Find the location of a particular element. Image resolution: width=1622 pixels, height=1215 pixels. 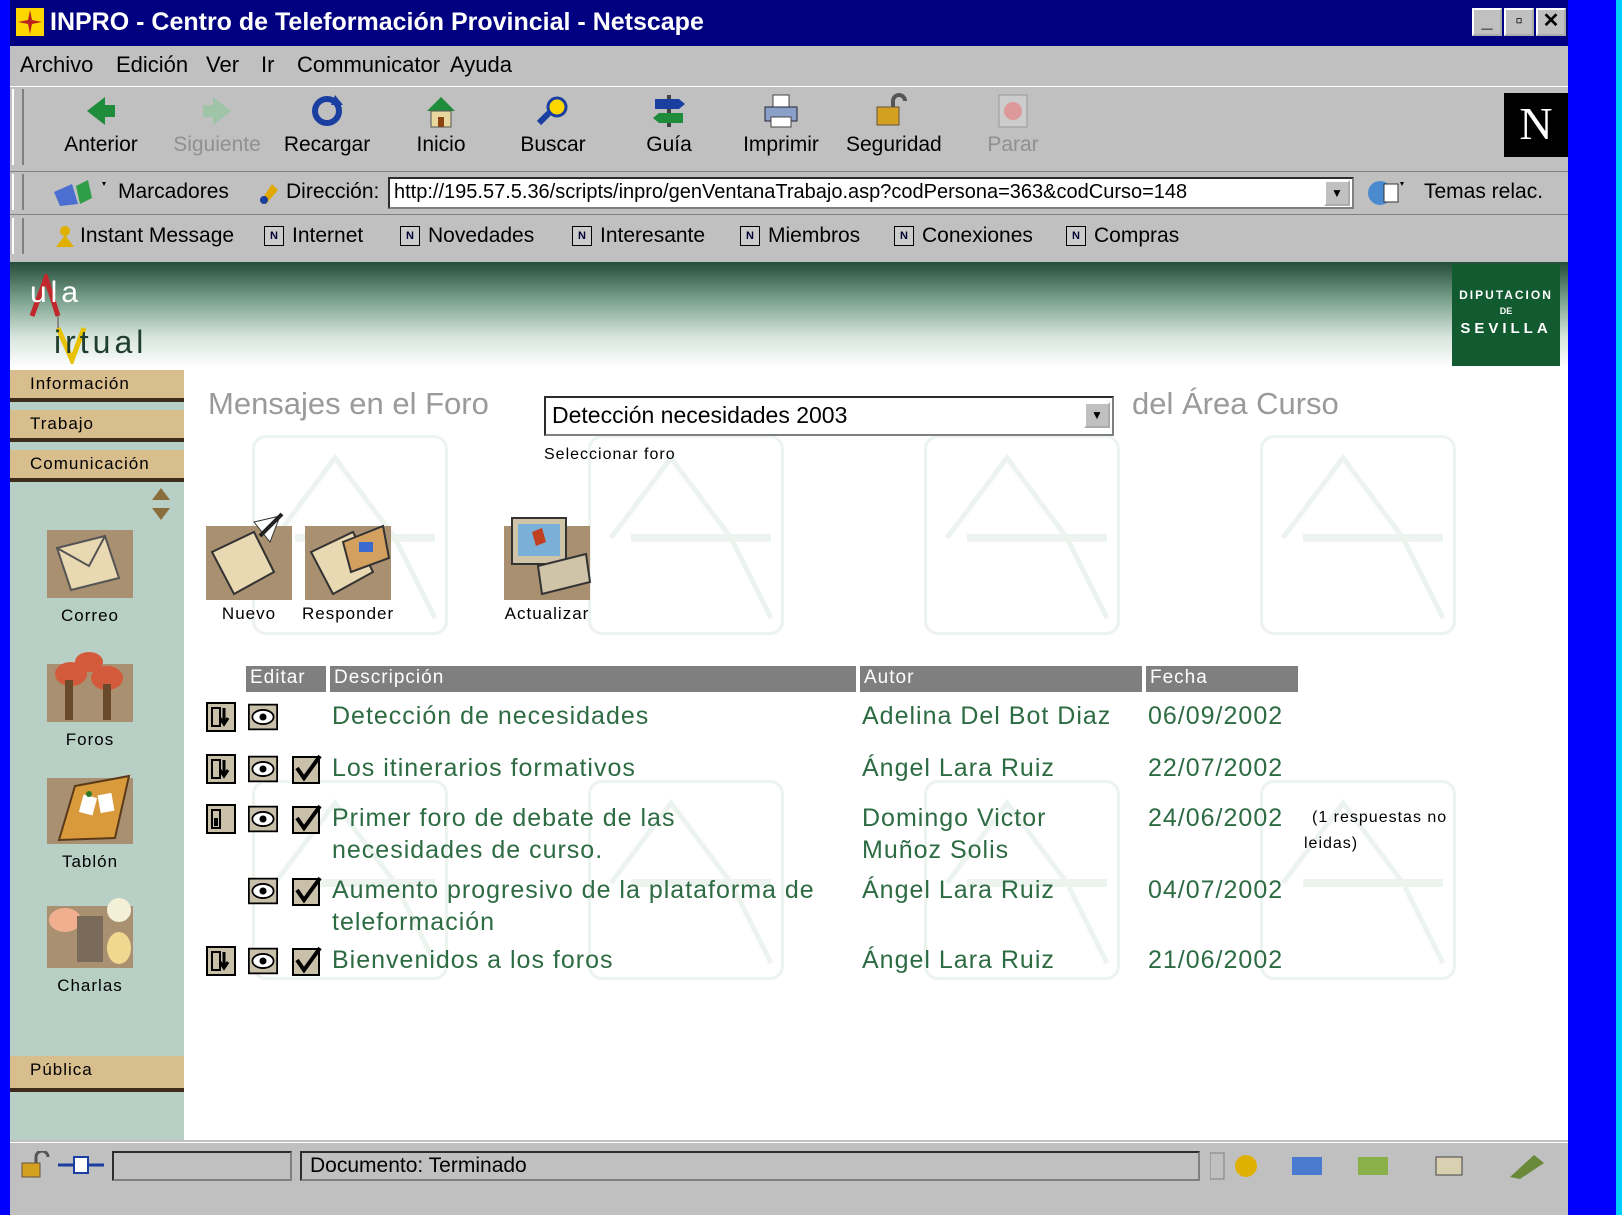

message-author-line2: Muñoz Solis is located at coordinates (935, 850).